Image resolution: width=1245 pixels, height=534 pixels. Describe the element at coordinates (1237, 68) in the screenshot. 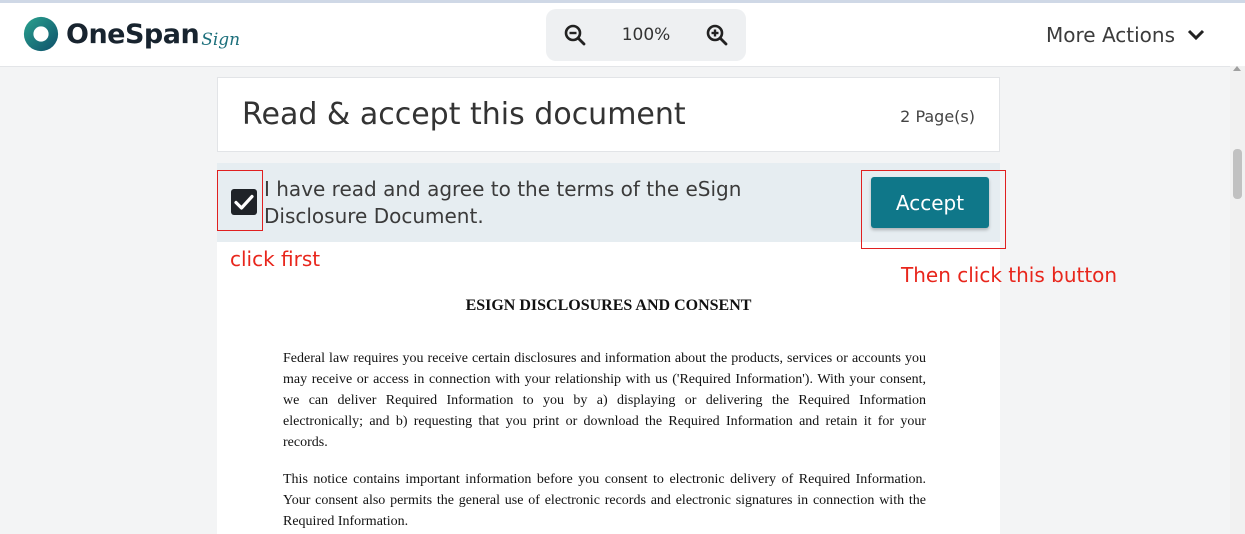

I see `scroll-up-arrow` at that location.